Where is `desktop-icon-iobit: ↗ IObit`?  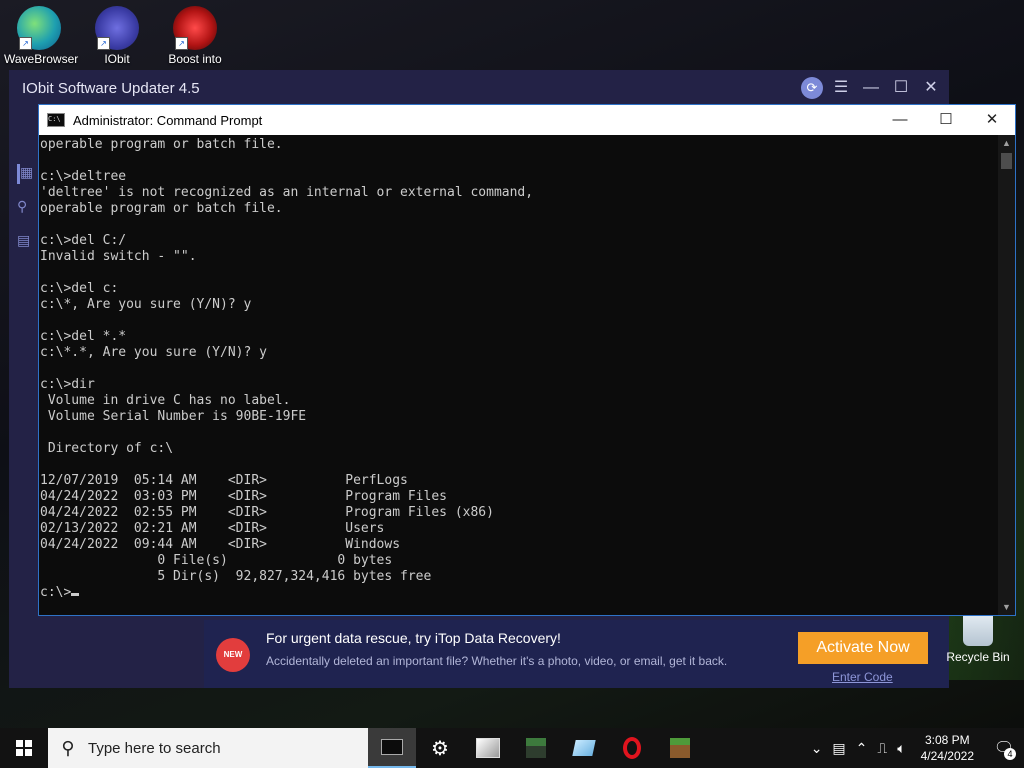
desktop-icon-iobit: ↗ IObit is located at coordinates (117, 36).